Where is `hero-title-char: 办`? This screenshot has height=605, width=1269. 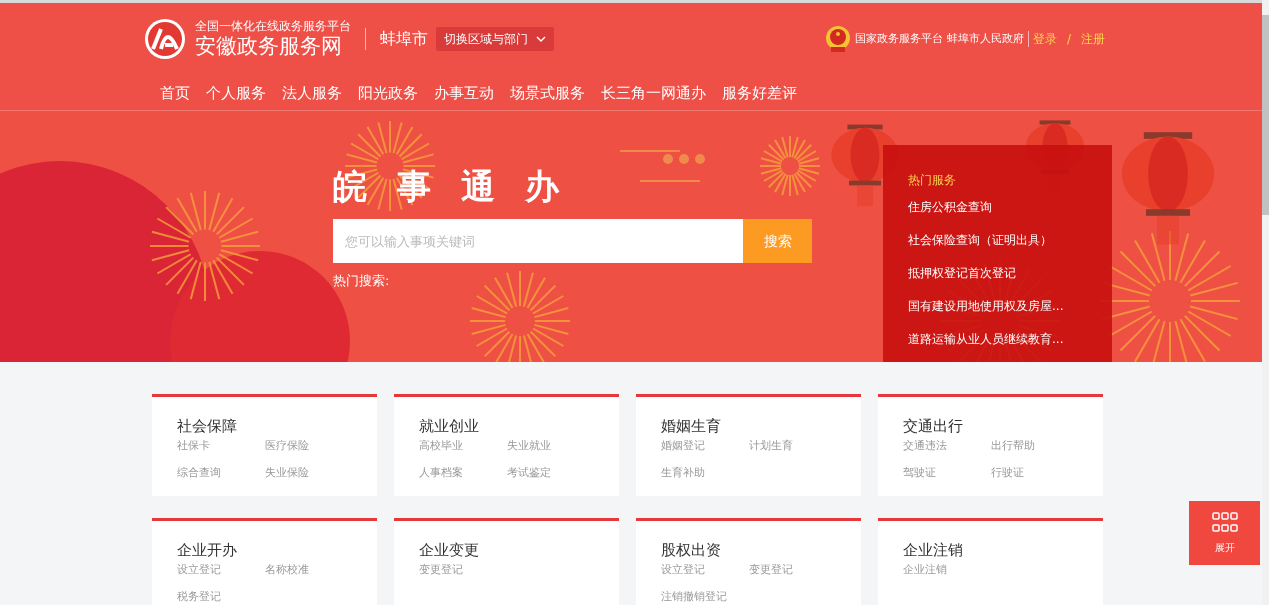 hero-title-char: 办 is located at coordinates (542, 186).